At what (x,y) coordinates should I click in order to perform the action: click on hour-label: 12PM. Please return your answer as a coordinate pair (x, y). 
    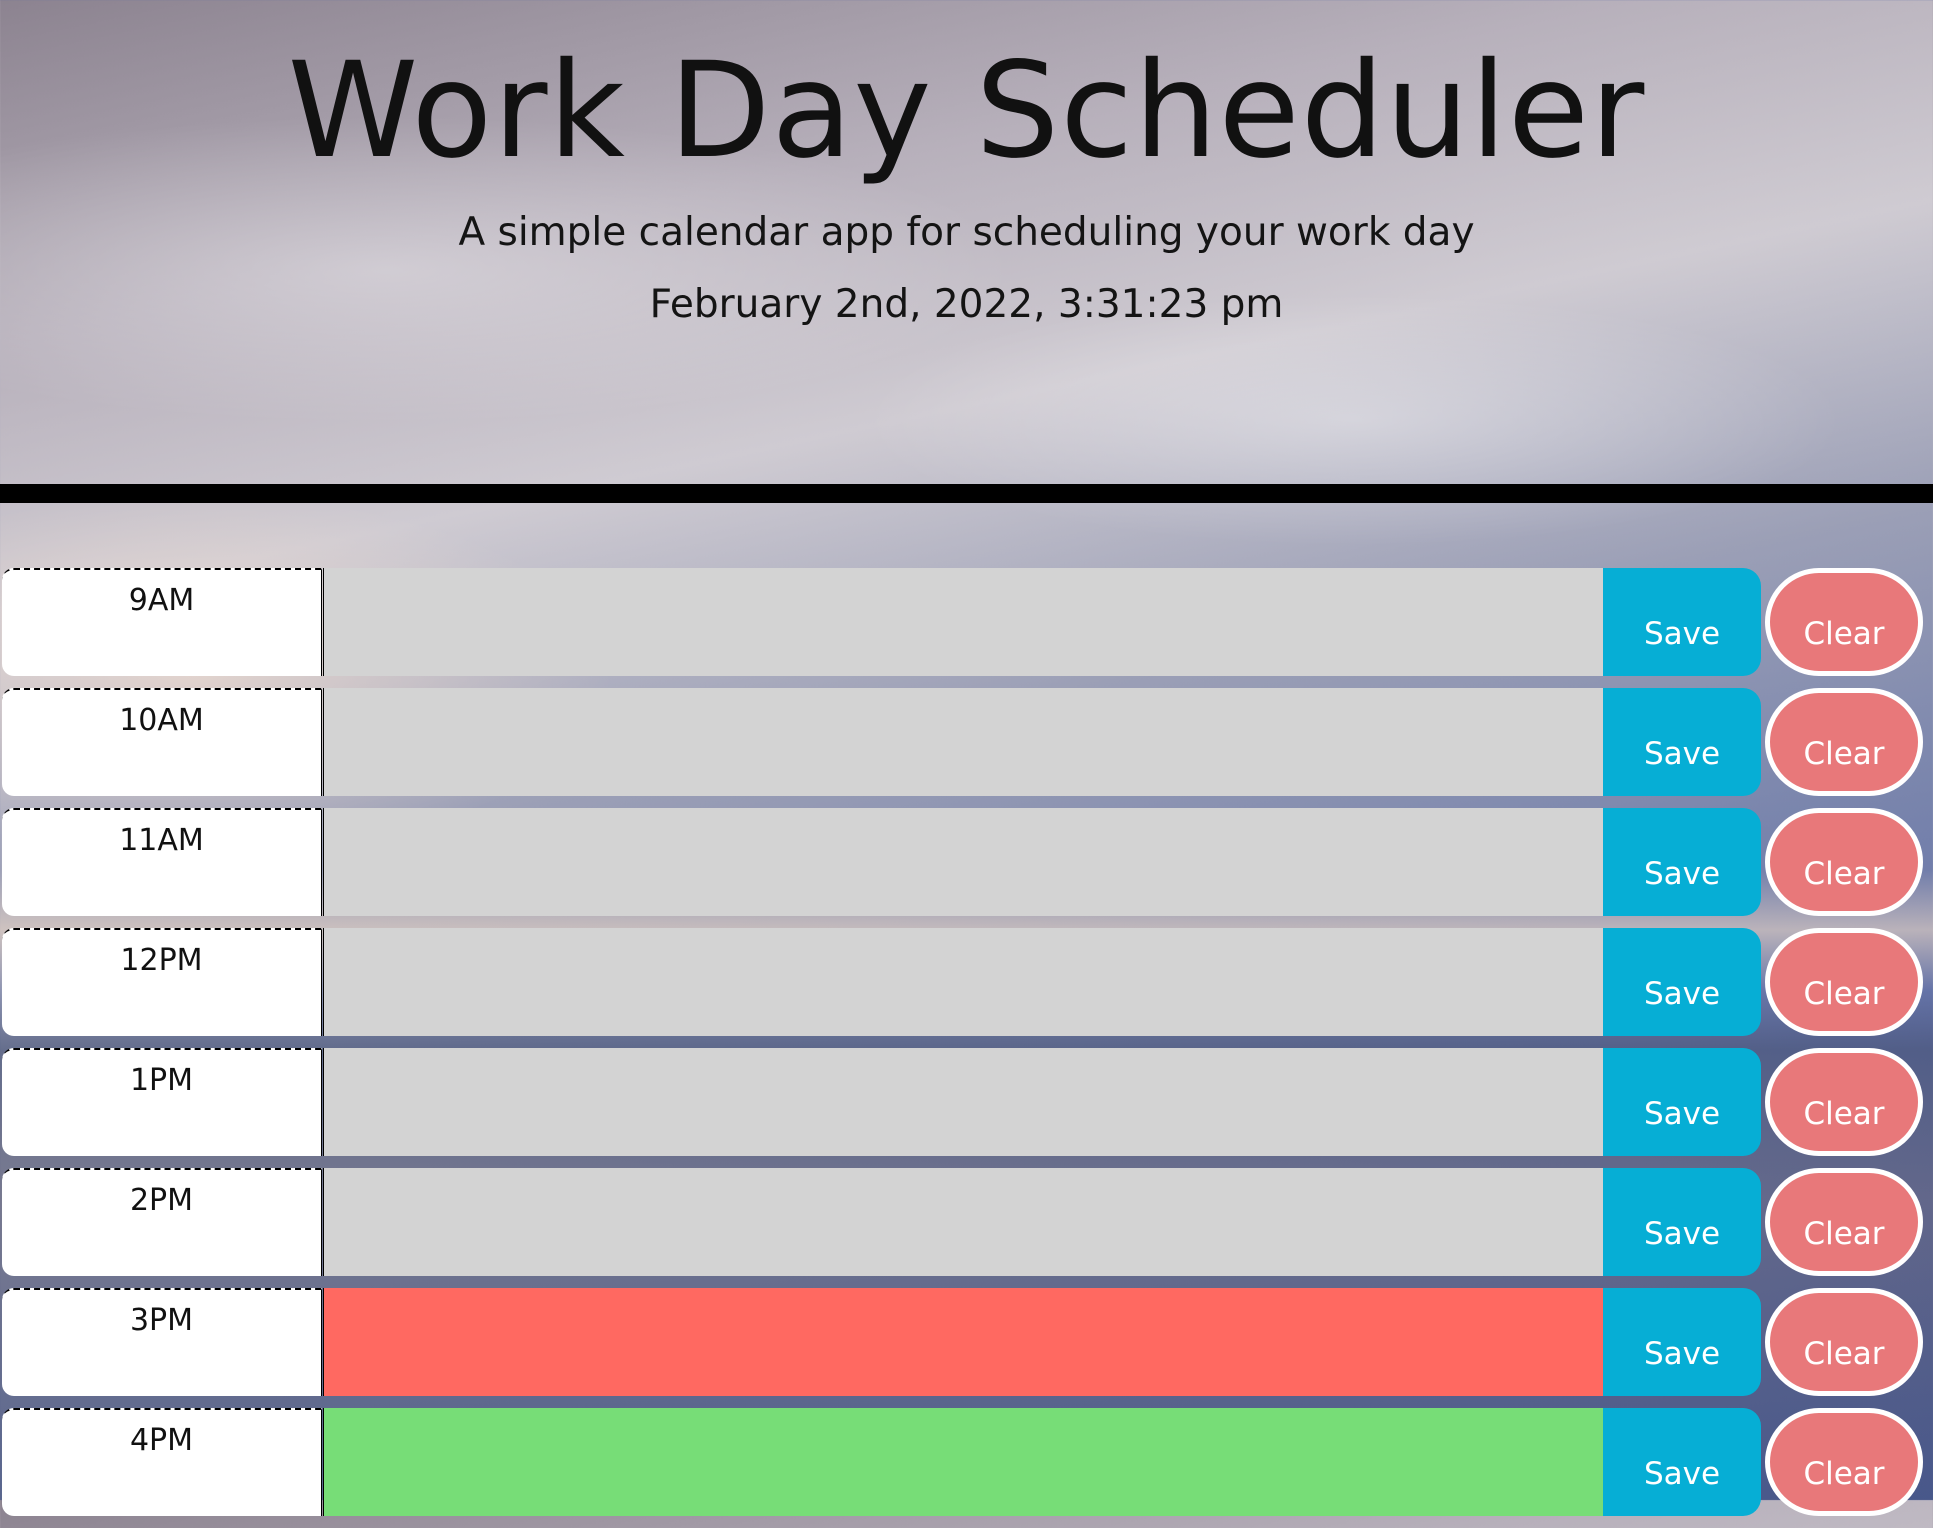
    Looking at the image, I should click on (162, 982).